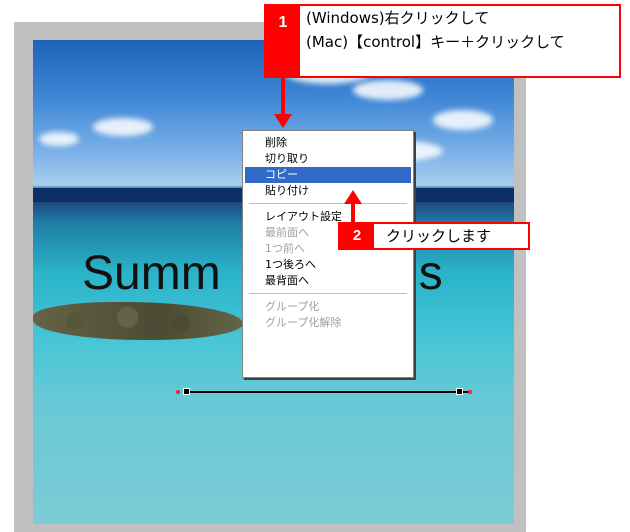 This screenshot has width=630, height=532. I want to click on step1-text: (Windows)右クリックして (Mac)【control】キー＋クリックして, so click(435, 30).